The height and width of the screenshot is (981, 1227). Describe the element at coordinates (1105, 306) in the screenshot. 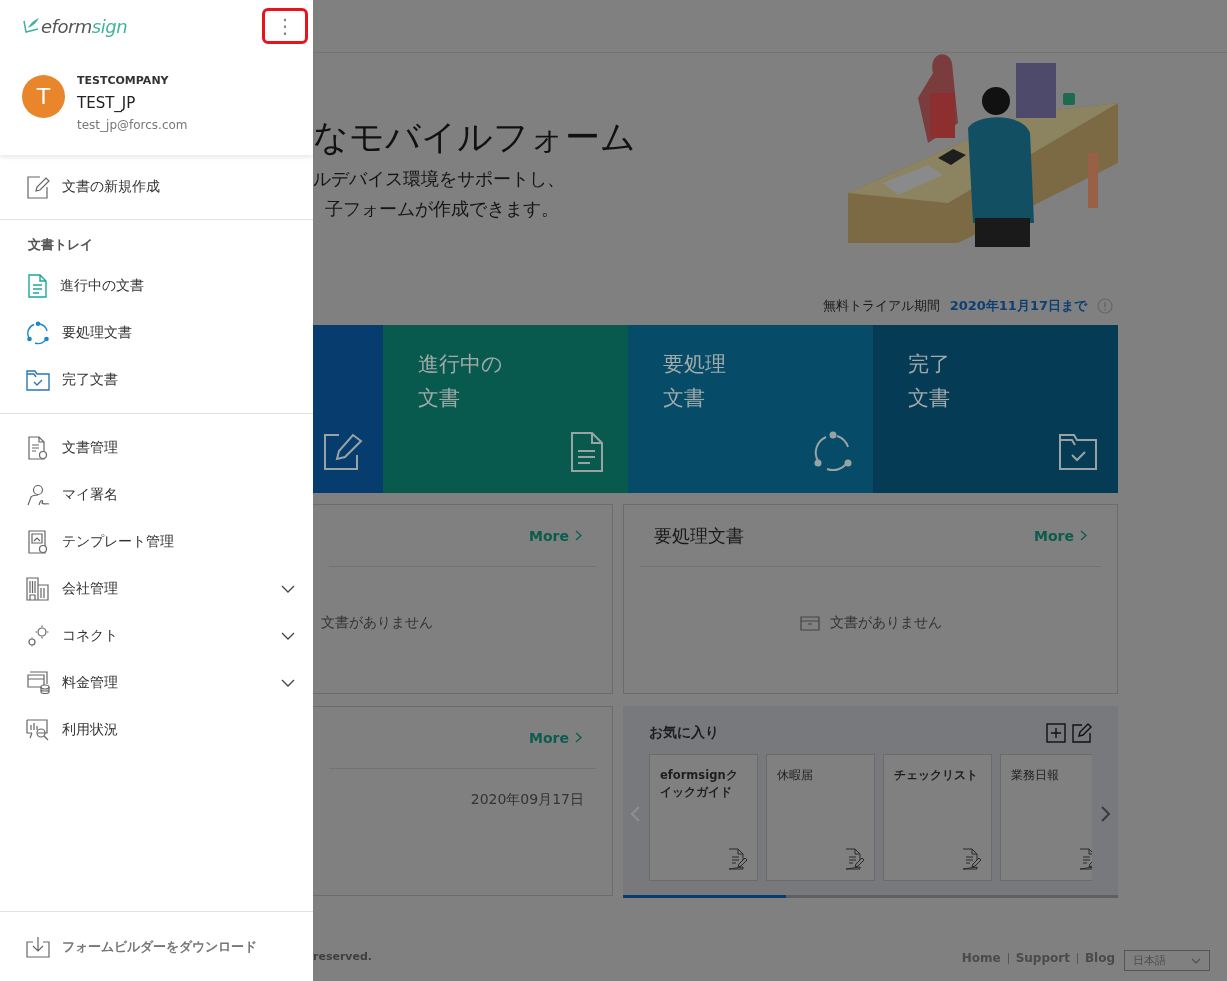

I see `info-icon` at that location.